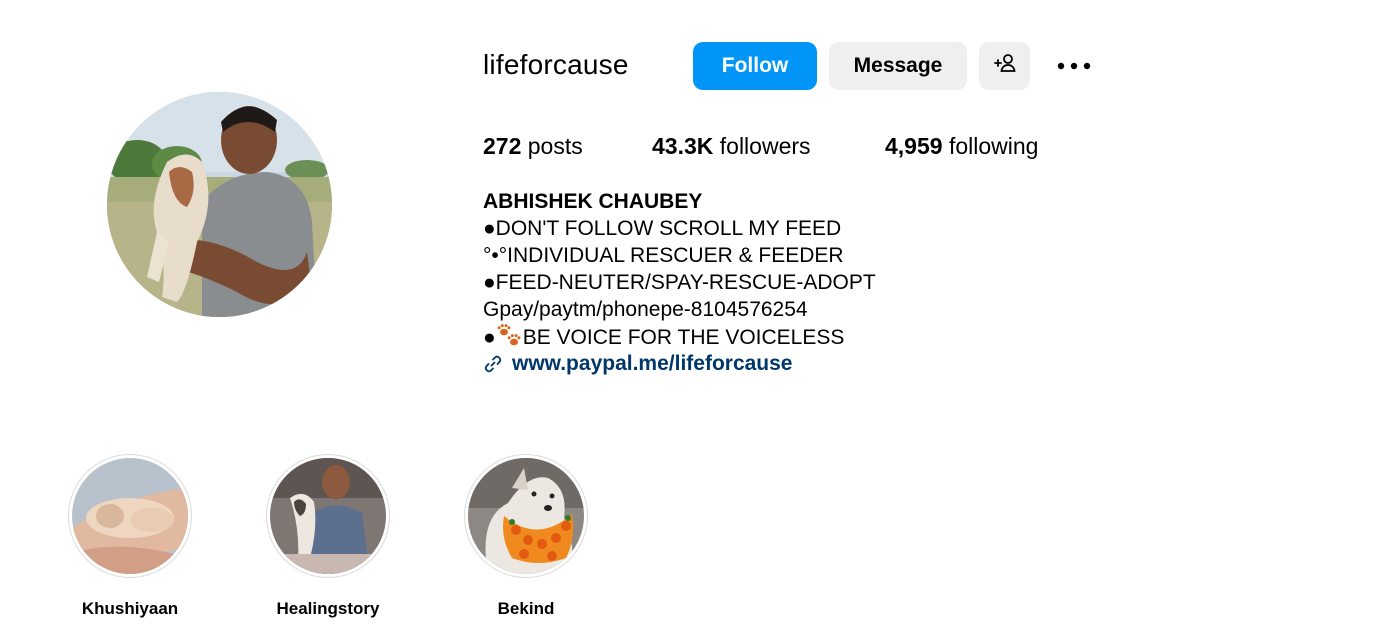  What do you see at coordinates (662, 228) in the screenshot?
I see `bio-line-1: ●DON'T FOLLOW SCROLL MY FEED` at bounding box center [662, 228].